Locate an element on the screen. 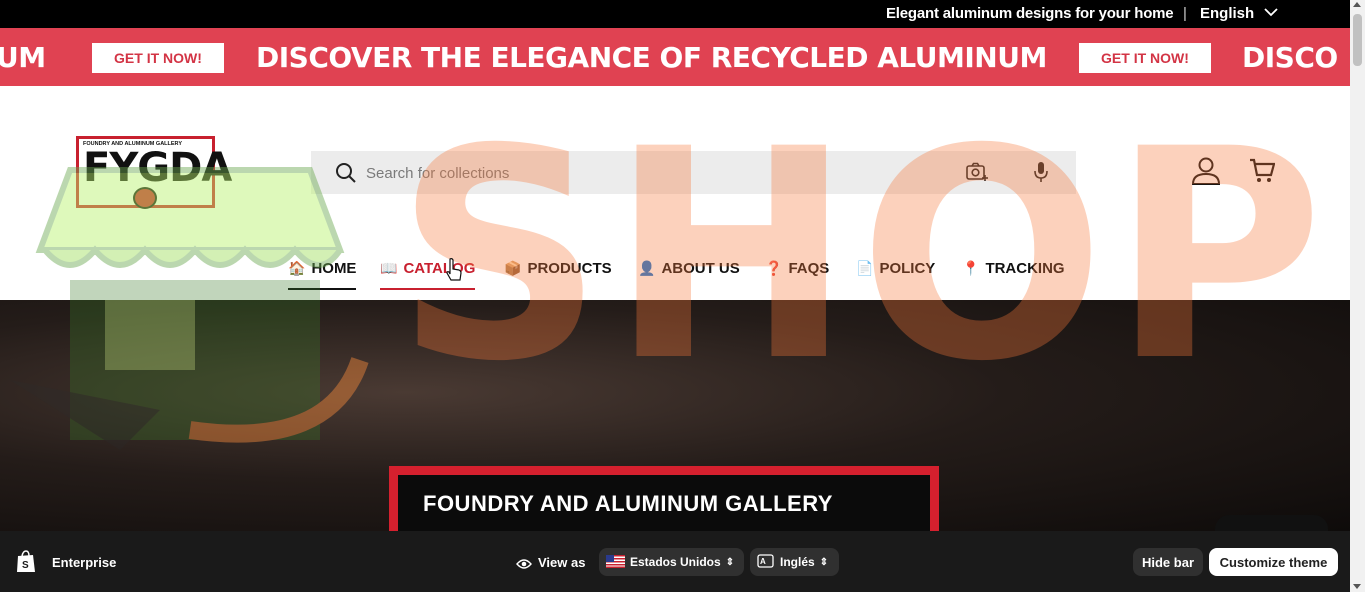 The height and width of the screenshot is (592, 1365). shopify-bag-icon: S is located at coordinates (26, 561).